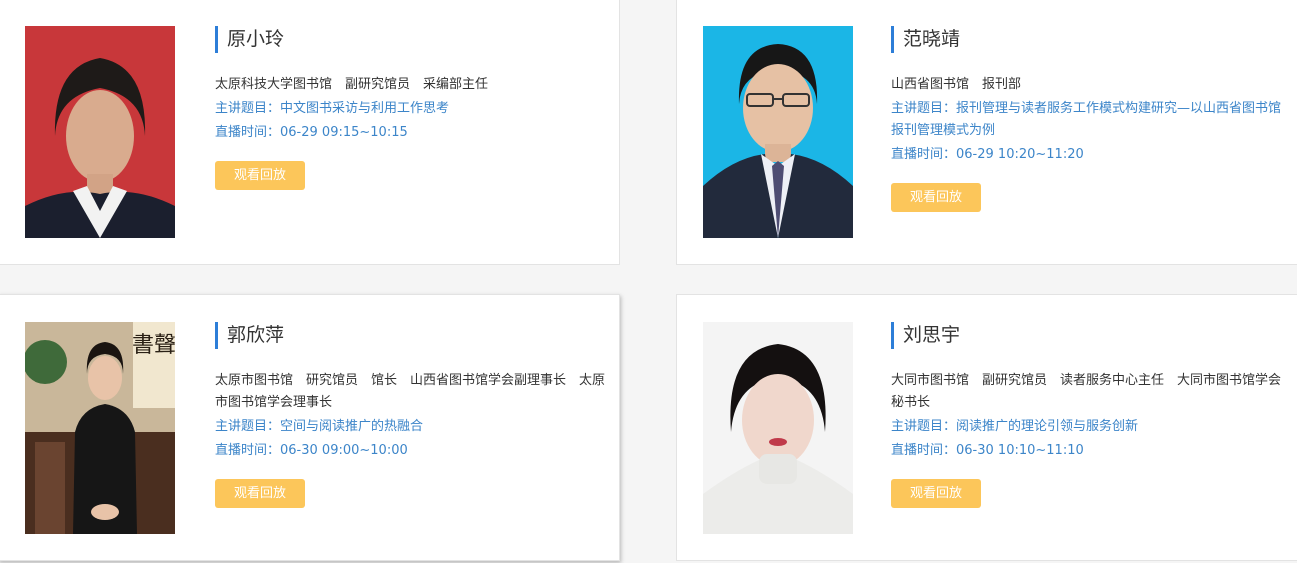 The height and width of the screenshot is (563, 1297). Describe the element at coordinates (407, 39) in the screenshot. I see `speaker-name: 原小玲` at that location.